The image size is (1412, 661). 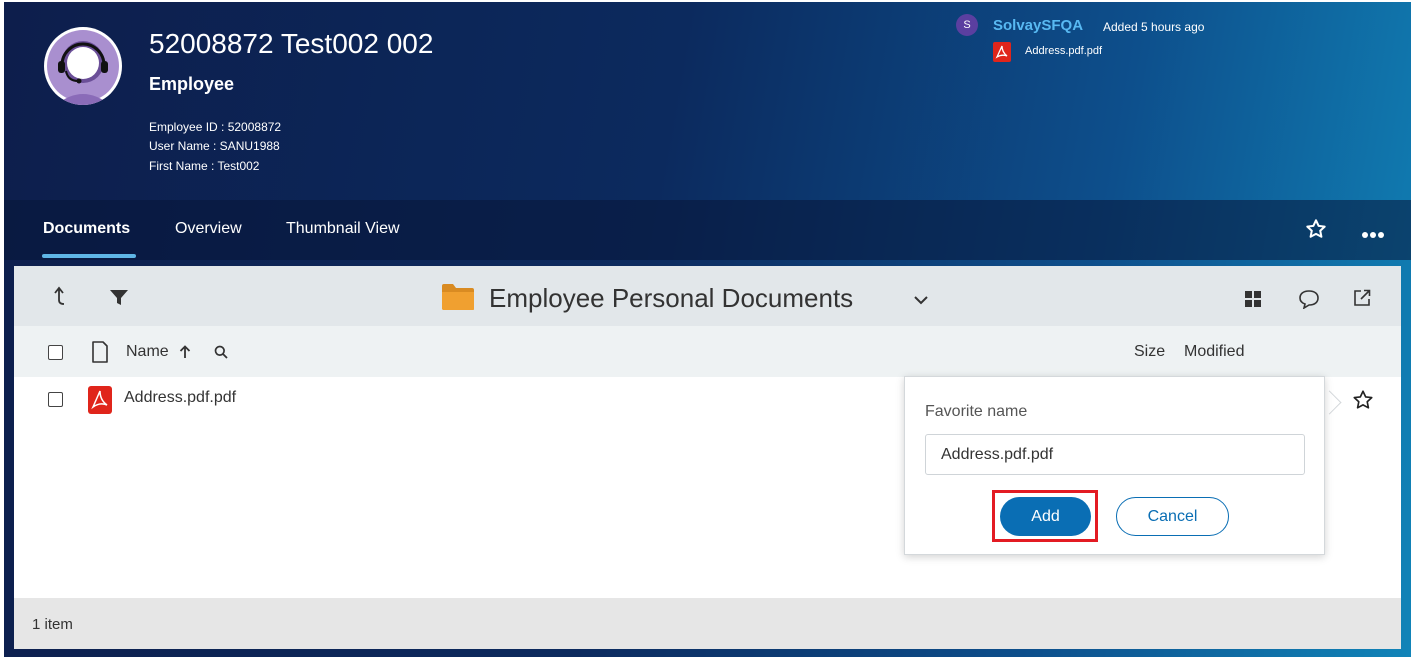 What do you see at coordinates (707, 230) in the screenshot?
I see `tab-bar: Documents Overview Thumbnail View` at bounding box center [707, 230].